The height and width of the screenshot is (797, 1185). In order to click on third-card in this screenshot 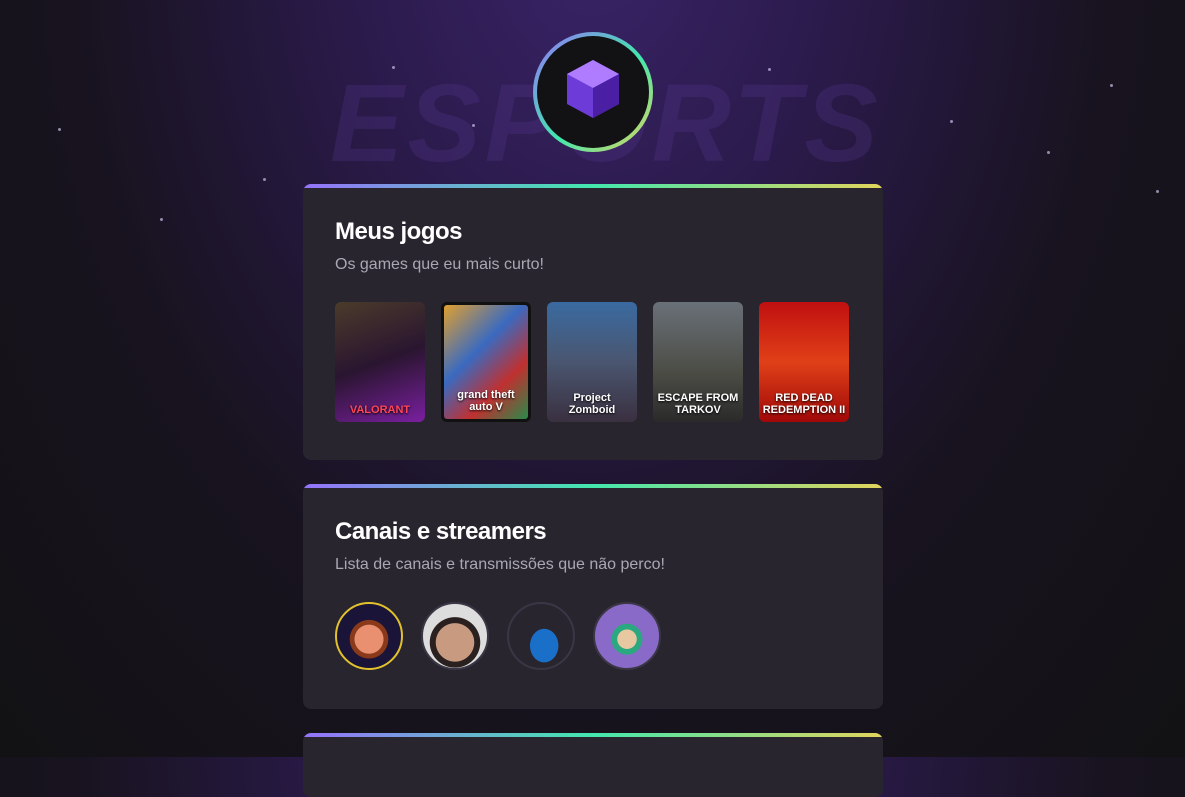, I will do `click(593, 765)`.